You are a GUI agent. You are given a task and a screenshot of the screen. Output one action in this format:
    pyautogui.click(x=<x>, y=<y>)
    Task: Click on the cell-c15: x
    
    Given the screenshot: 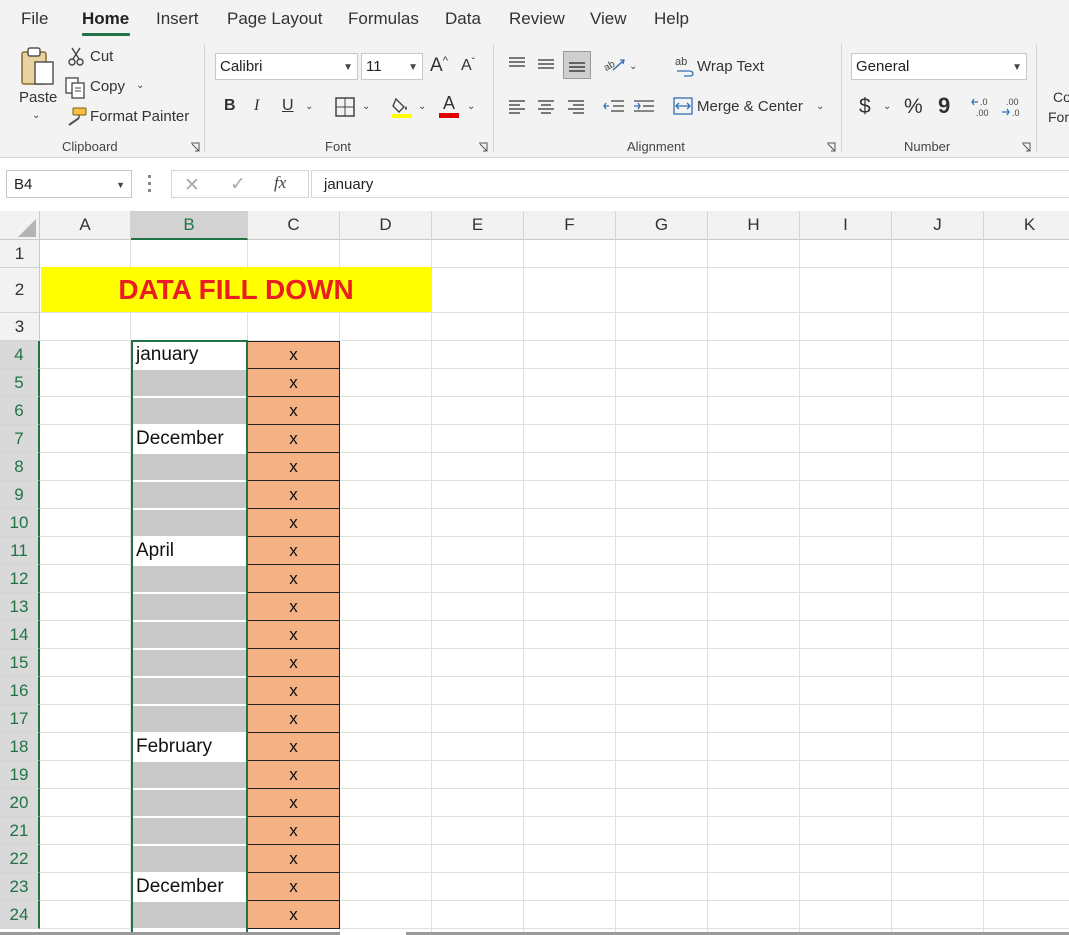 What is the action you would take?
    pyautogui.click(x=294, y=663)
    